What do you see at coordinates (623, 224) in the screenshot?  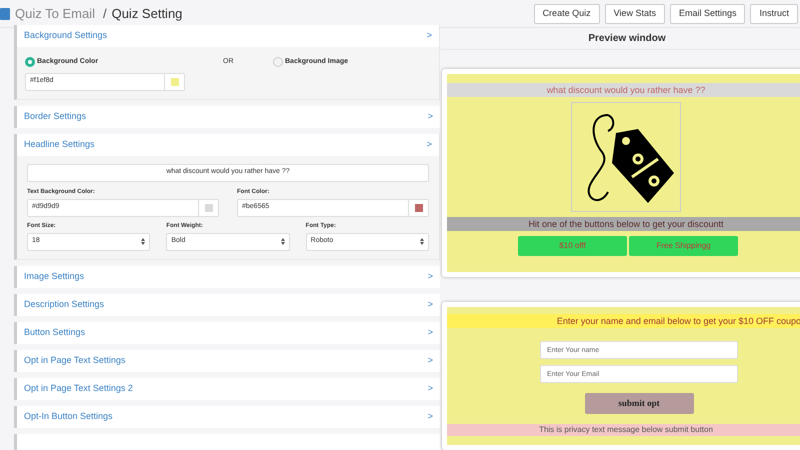 I see `quiz-description: Hit one of the buttons below to get your discountt` at bounding box center [623, 224].